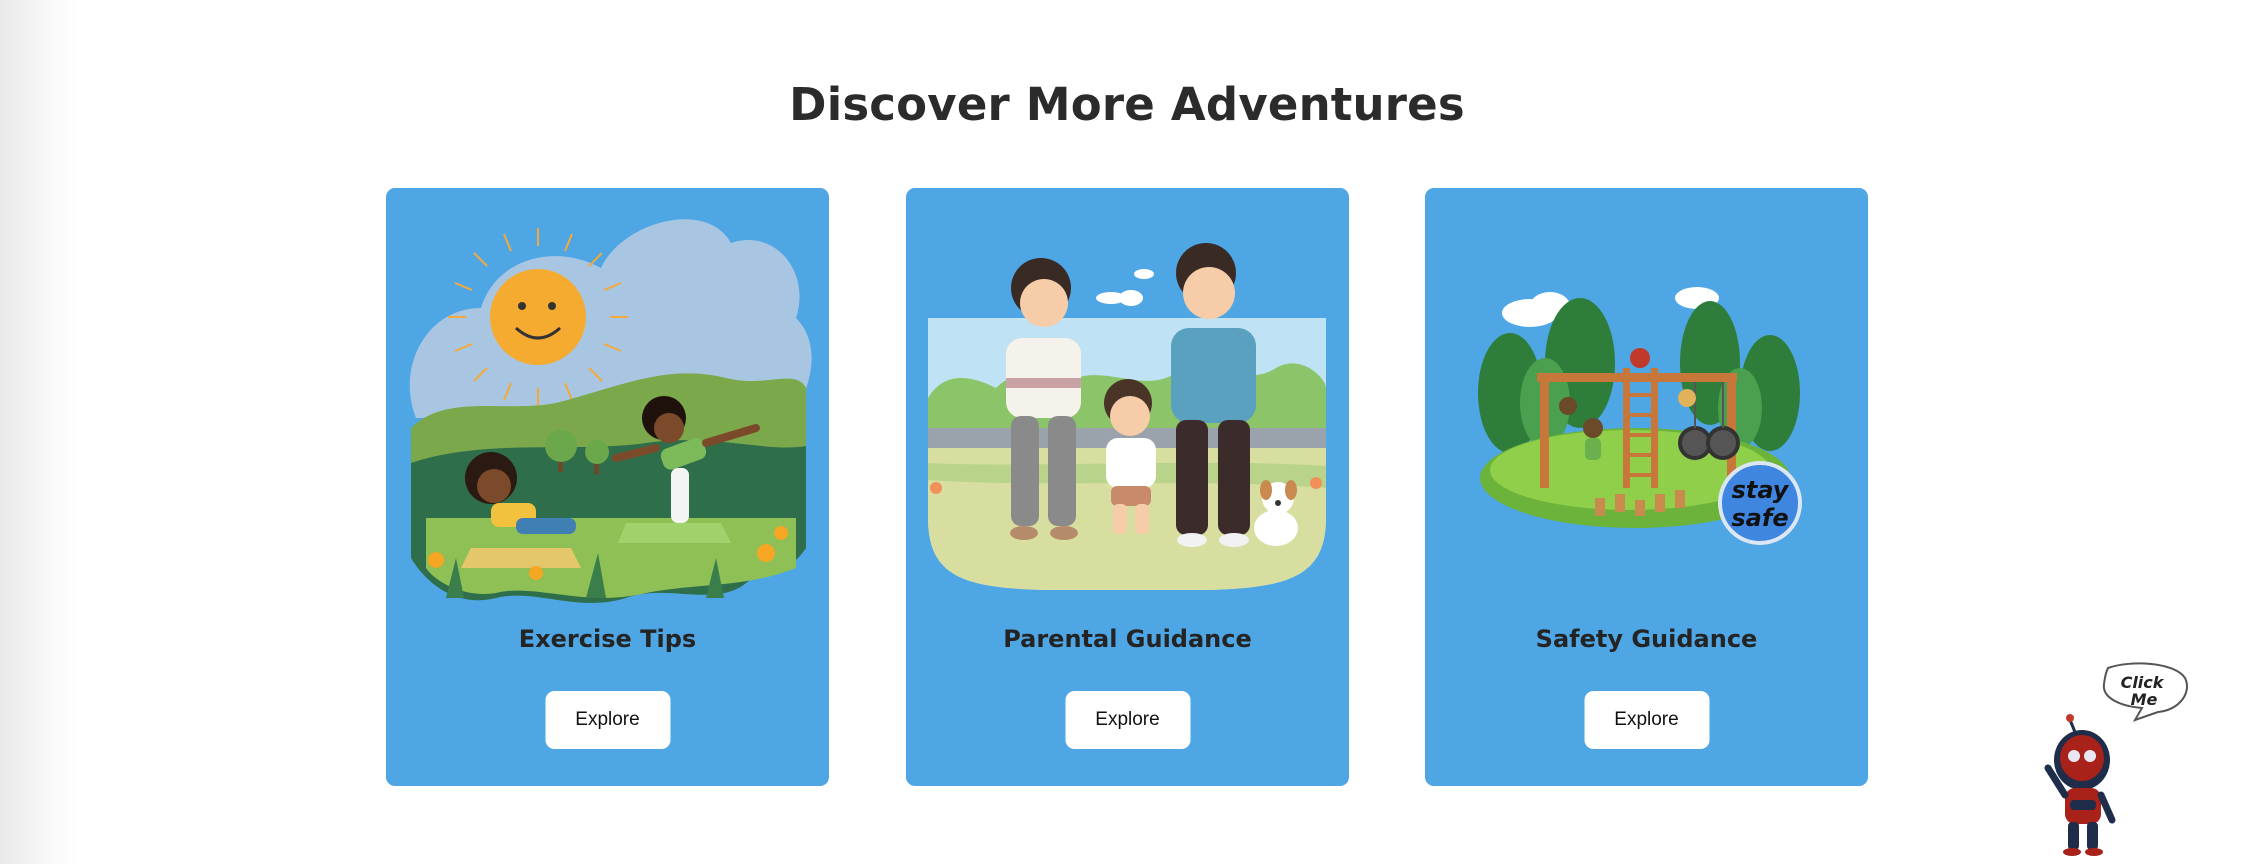  Describe the element at coordinates (1646, 639) in the screenshot. I see `card-title: Safety Guidance` at that location.